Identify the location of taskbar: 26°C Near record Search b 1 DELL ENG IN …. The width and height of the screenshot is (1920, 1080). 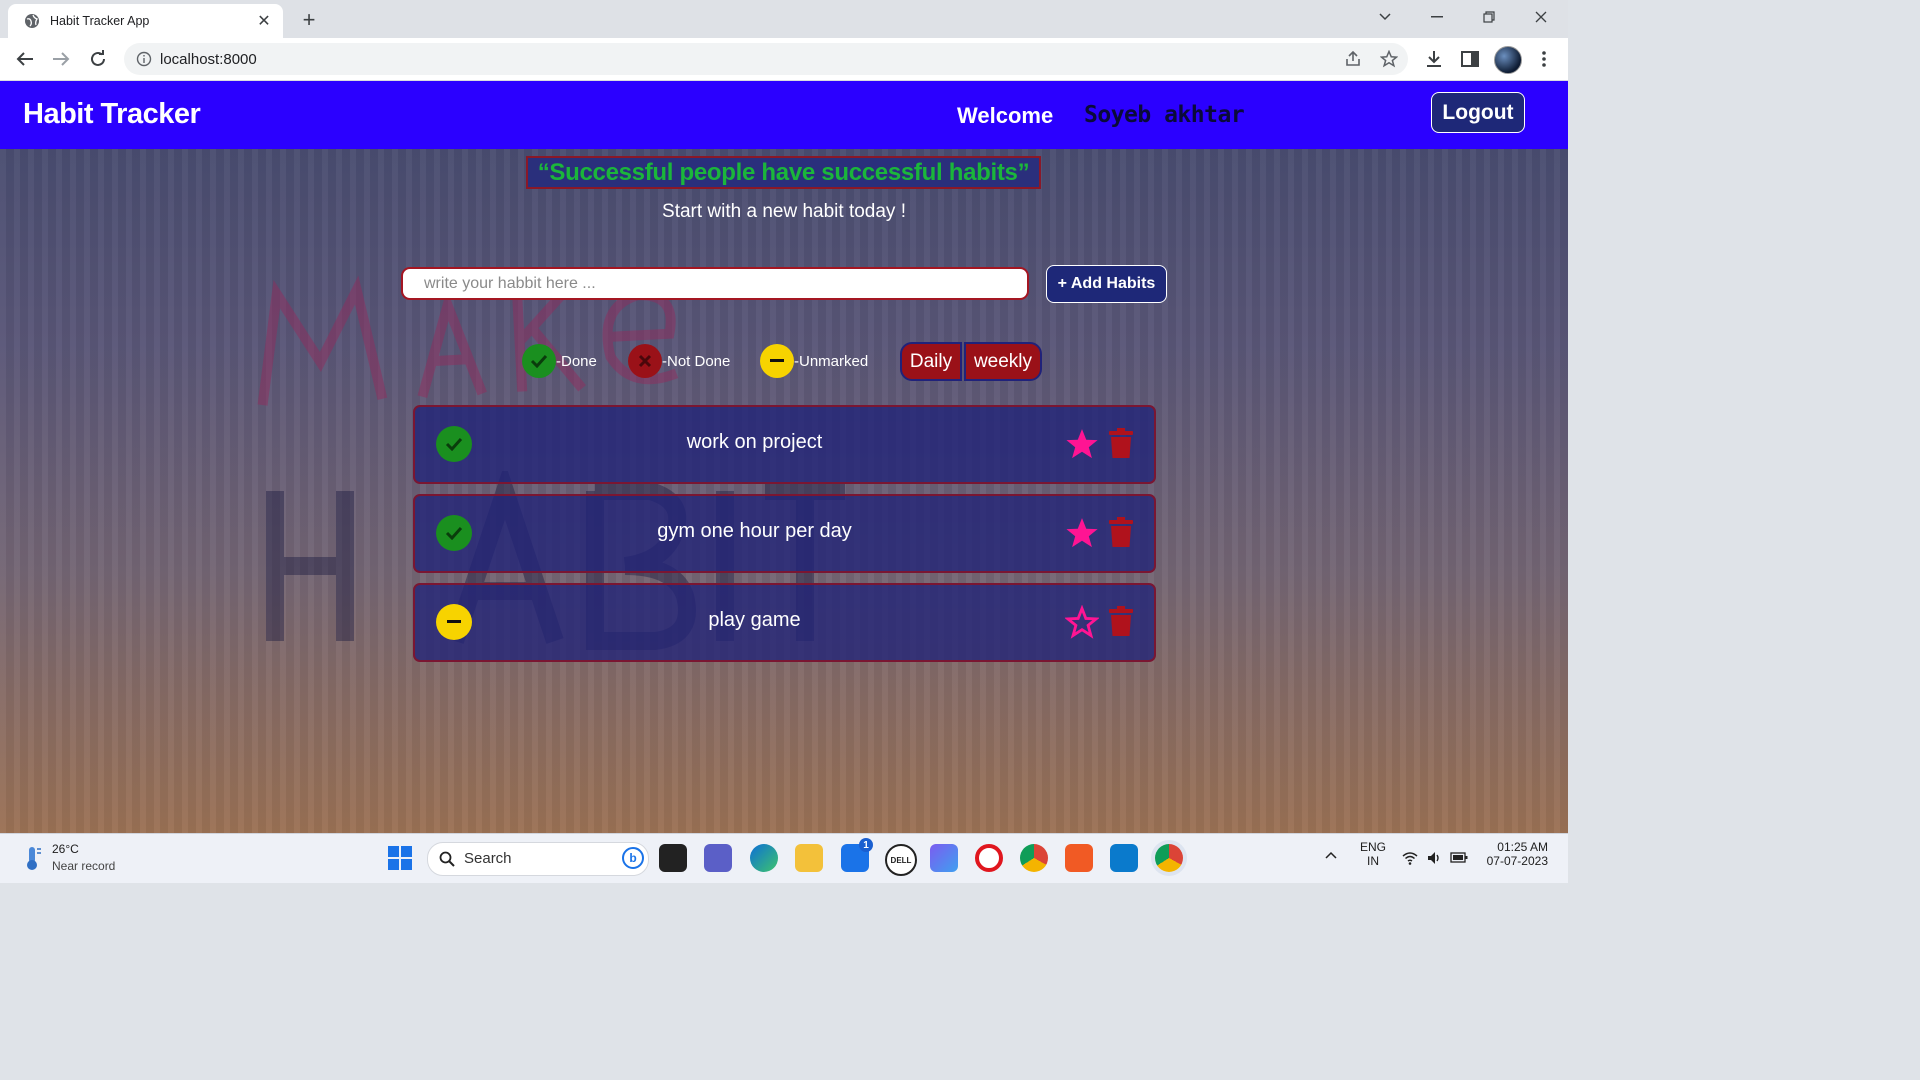
(784, 858).